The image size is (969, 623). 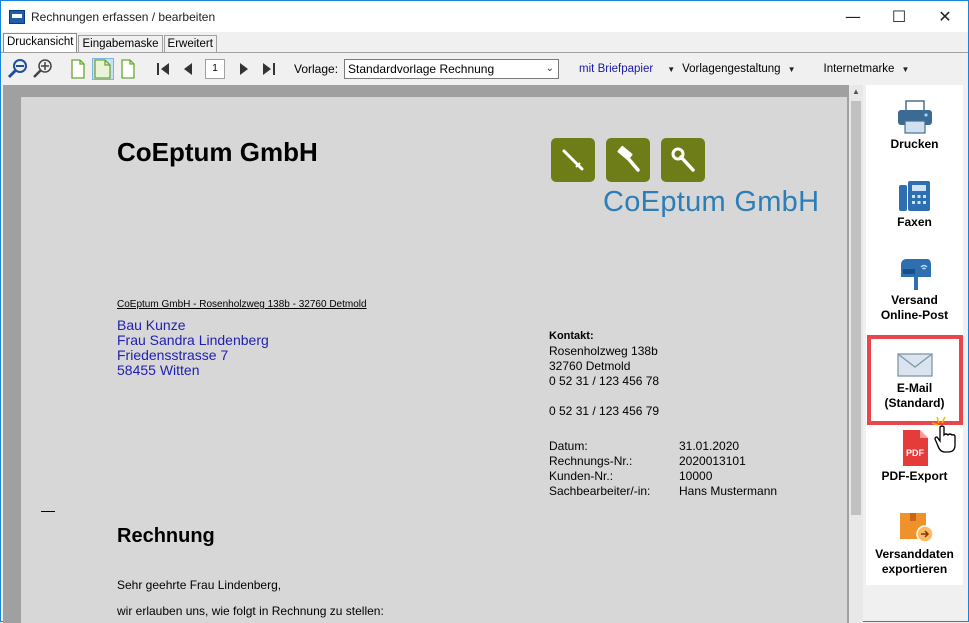 I want to click on pdf-label: PDF-Export, so click(x=914, y=476).